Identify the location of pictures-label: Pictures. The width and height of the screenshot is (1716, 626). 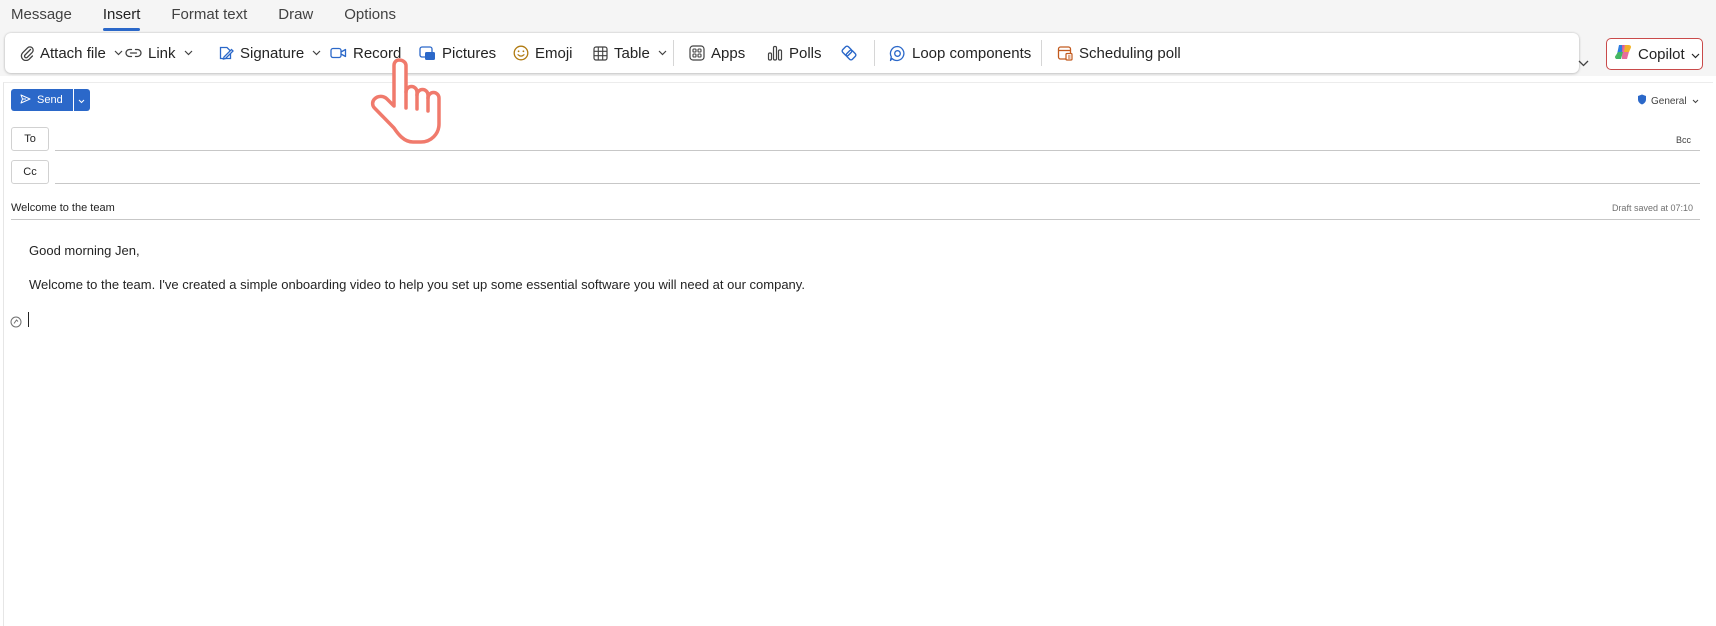
(469, 53).